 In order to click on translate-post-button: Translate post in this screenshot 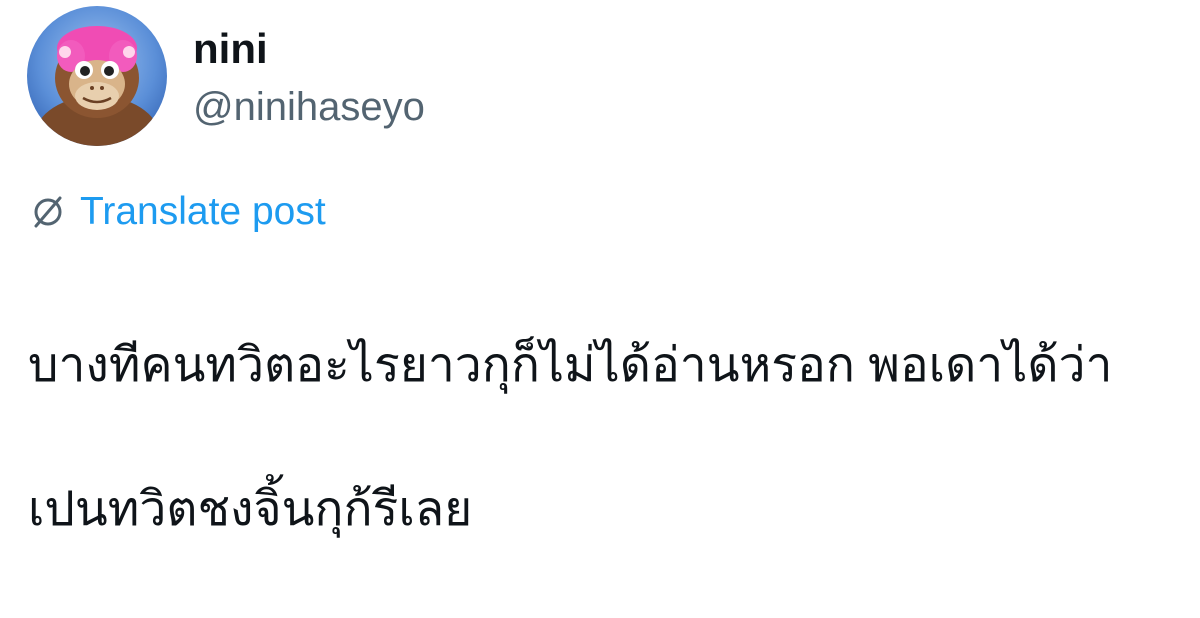, I will do `click(178, 212)`.